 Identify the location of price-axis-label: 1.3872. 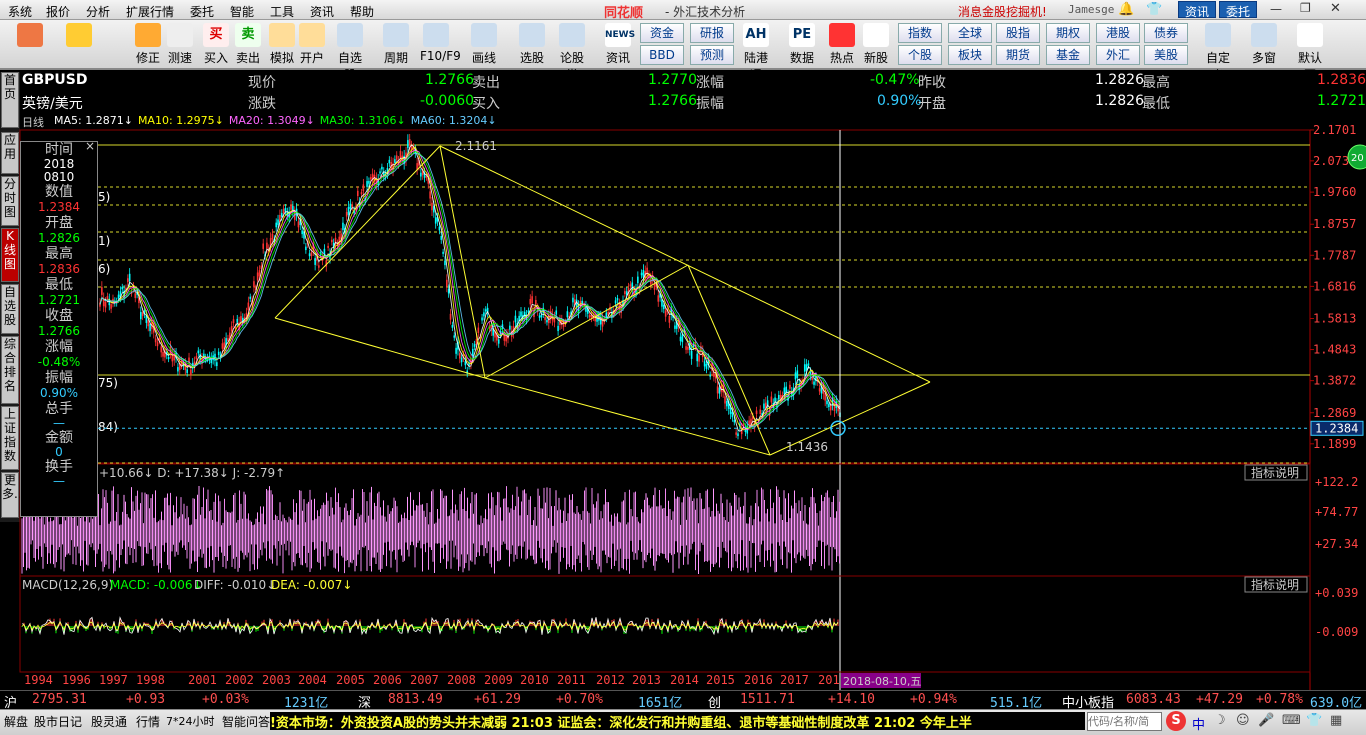
(1334, 381).